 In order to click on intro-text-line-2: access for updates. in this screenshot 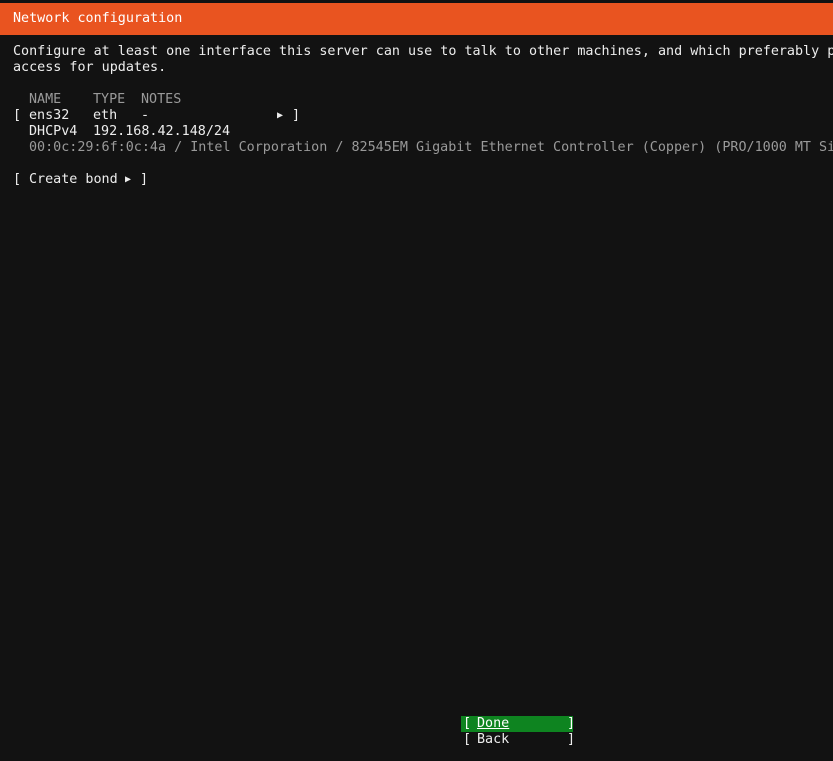, I will do `click(90, 67)`.